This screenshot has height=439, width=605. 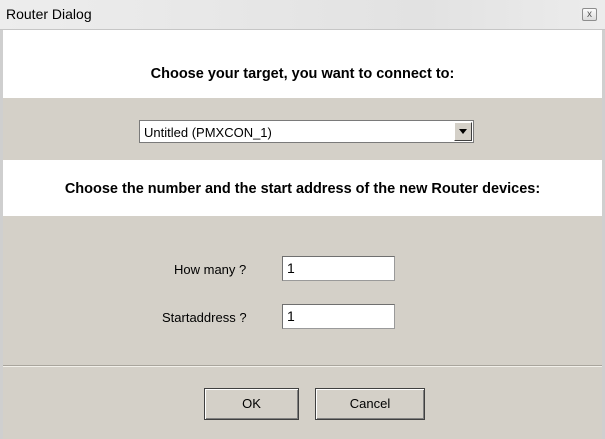 What do you see at coordinates (338, 268) in the screenshot?
I see `how-many-input: 1` at bounding box center [338, 268].